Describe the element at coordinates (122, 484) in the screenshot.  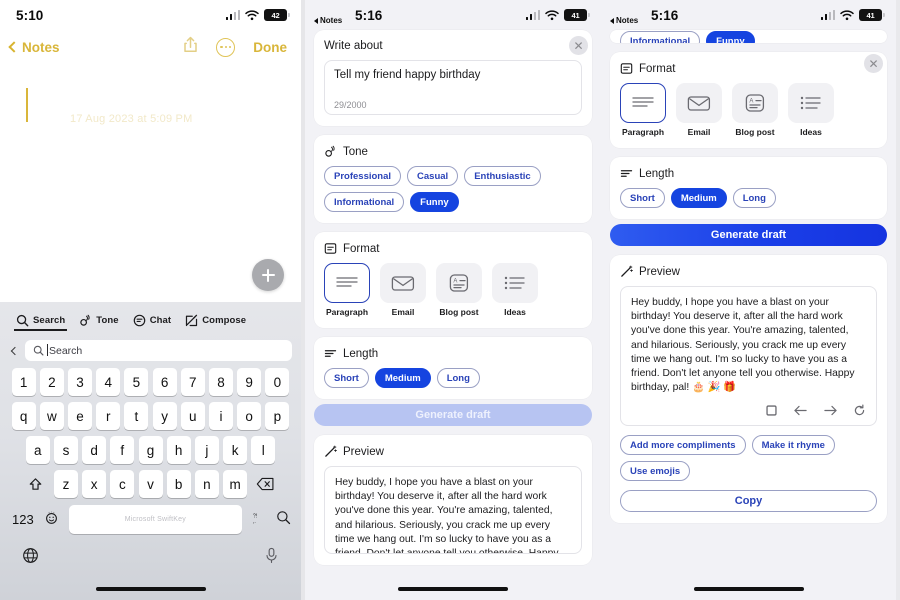
I see `key-c: c` at that location.